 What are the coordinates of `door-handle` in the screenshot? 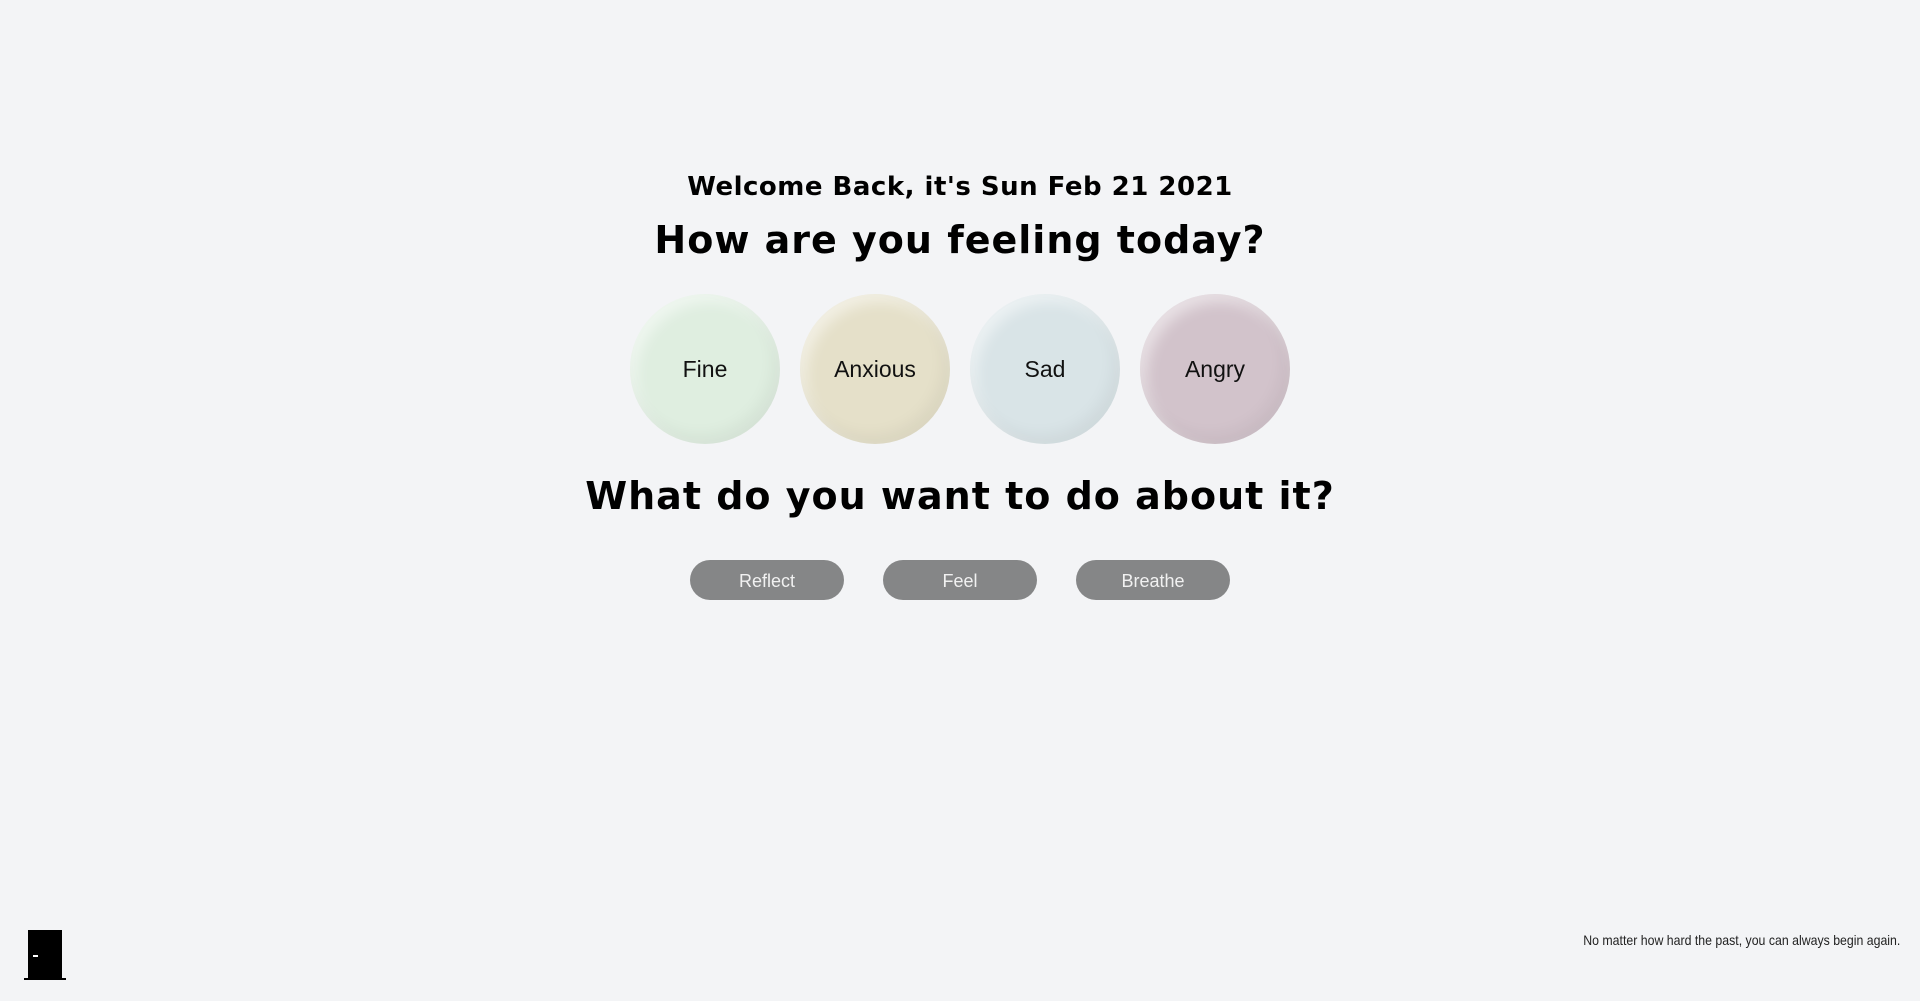 It's located at (35, 956).